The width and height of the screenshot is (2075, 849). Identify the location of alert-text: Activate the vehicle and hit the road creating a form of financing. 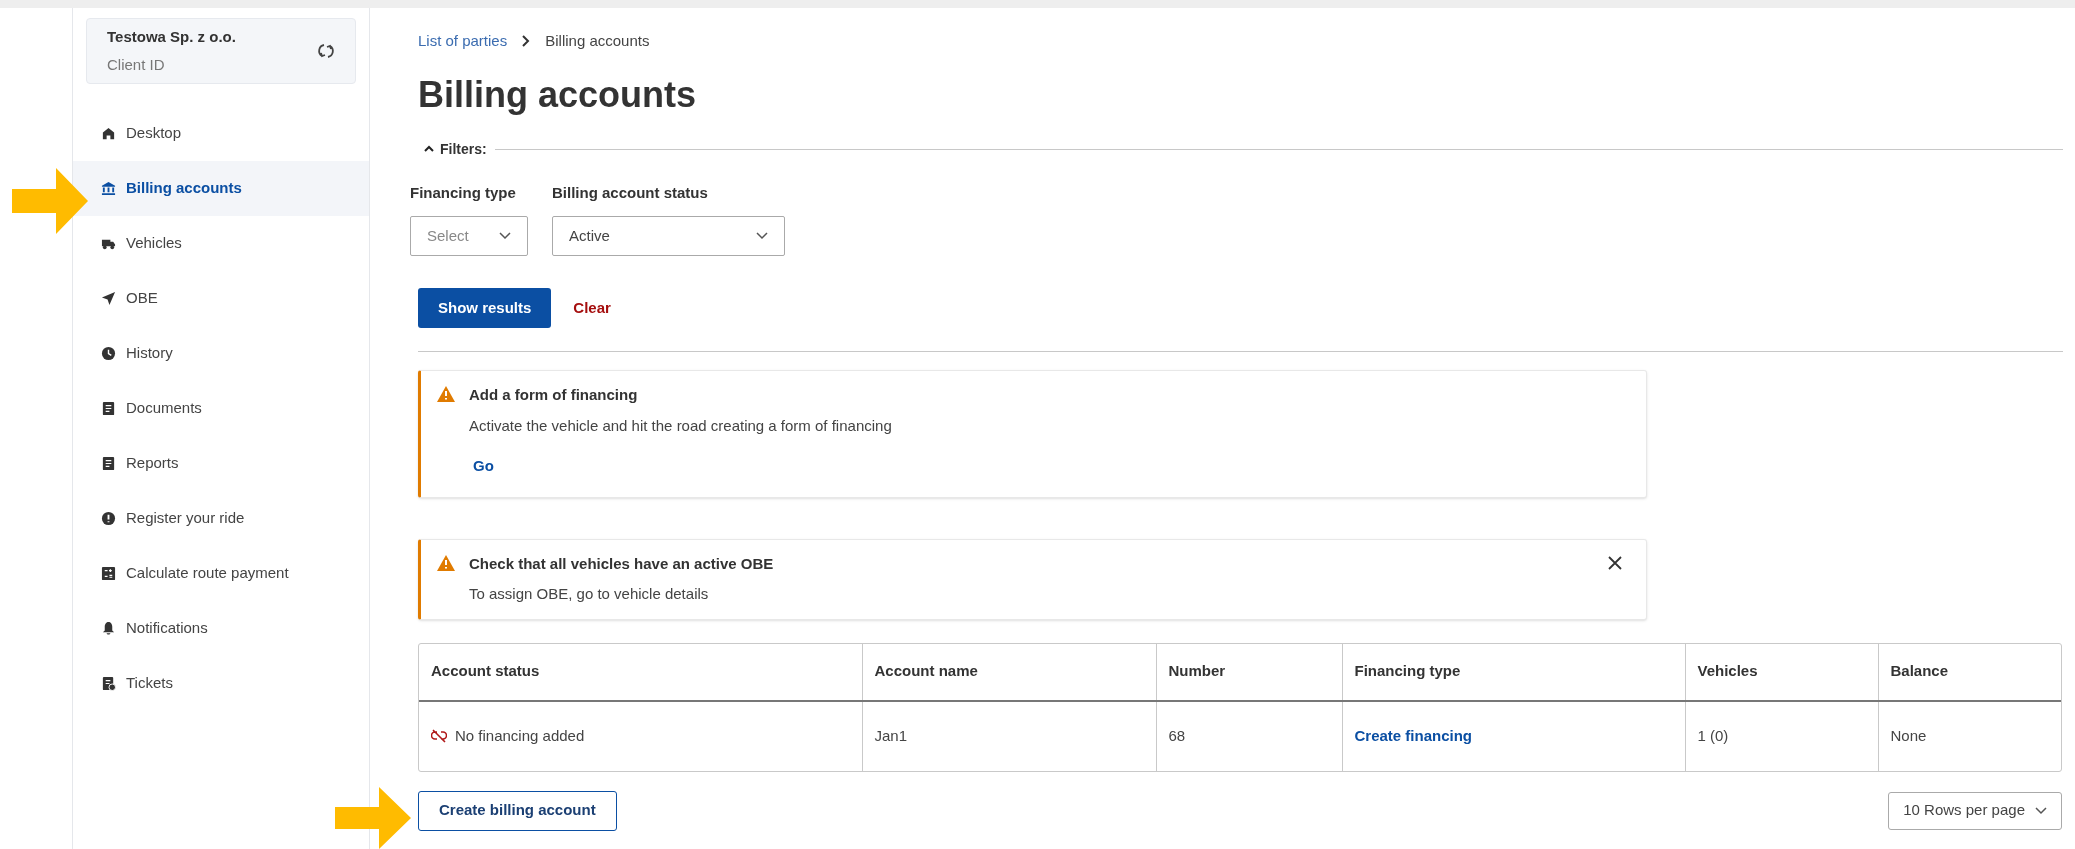
(681, 425).